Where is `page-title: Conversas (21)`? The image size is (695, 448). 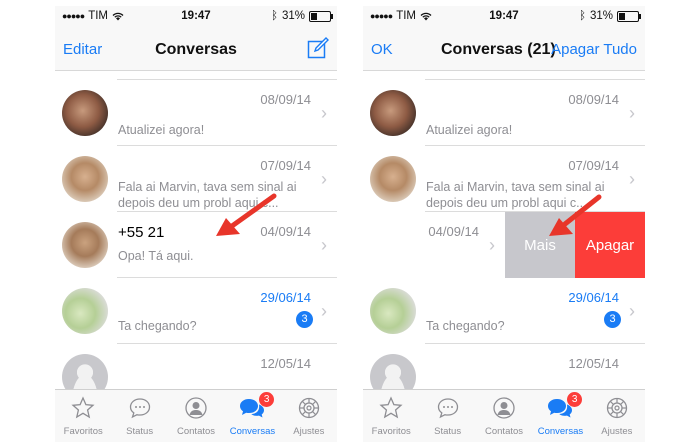
page-title: Conversas (21) is located at coordinates (498, 49).